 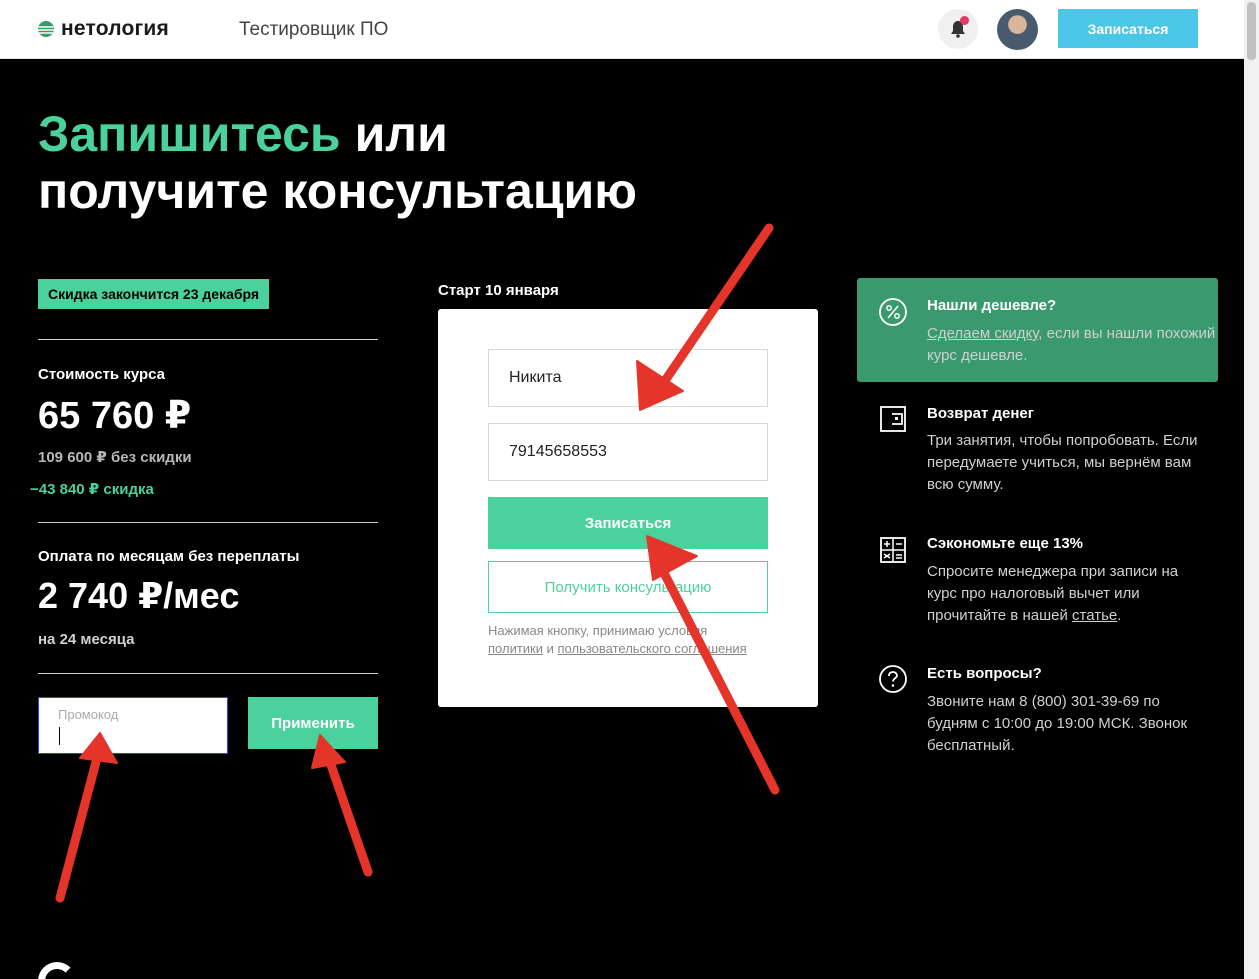 What do you see at coordinates (984, 673) in the screenshot?
I see `questions-title: Есть вопросы?` at bounding box center [984, 673].